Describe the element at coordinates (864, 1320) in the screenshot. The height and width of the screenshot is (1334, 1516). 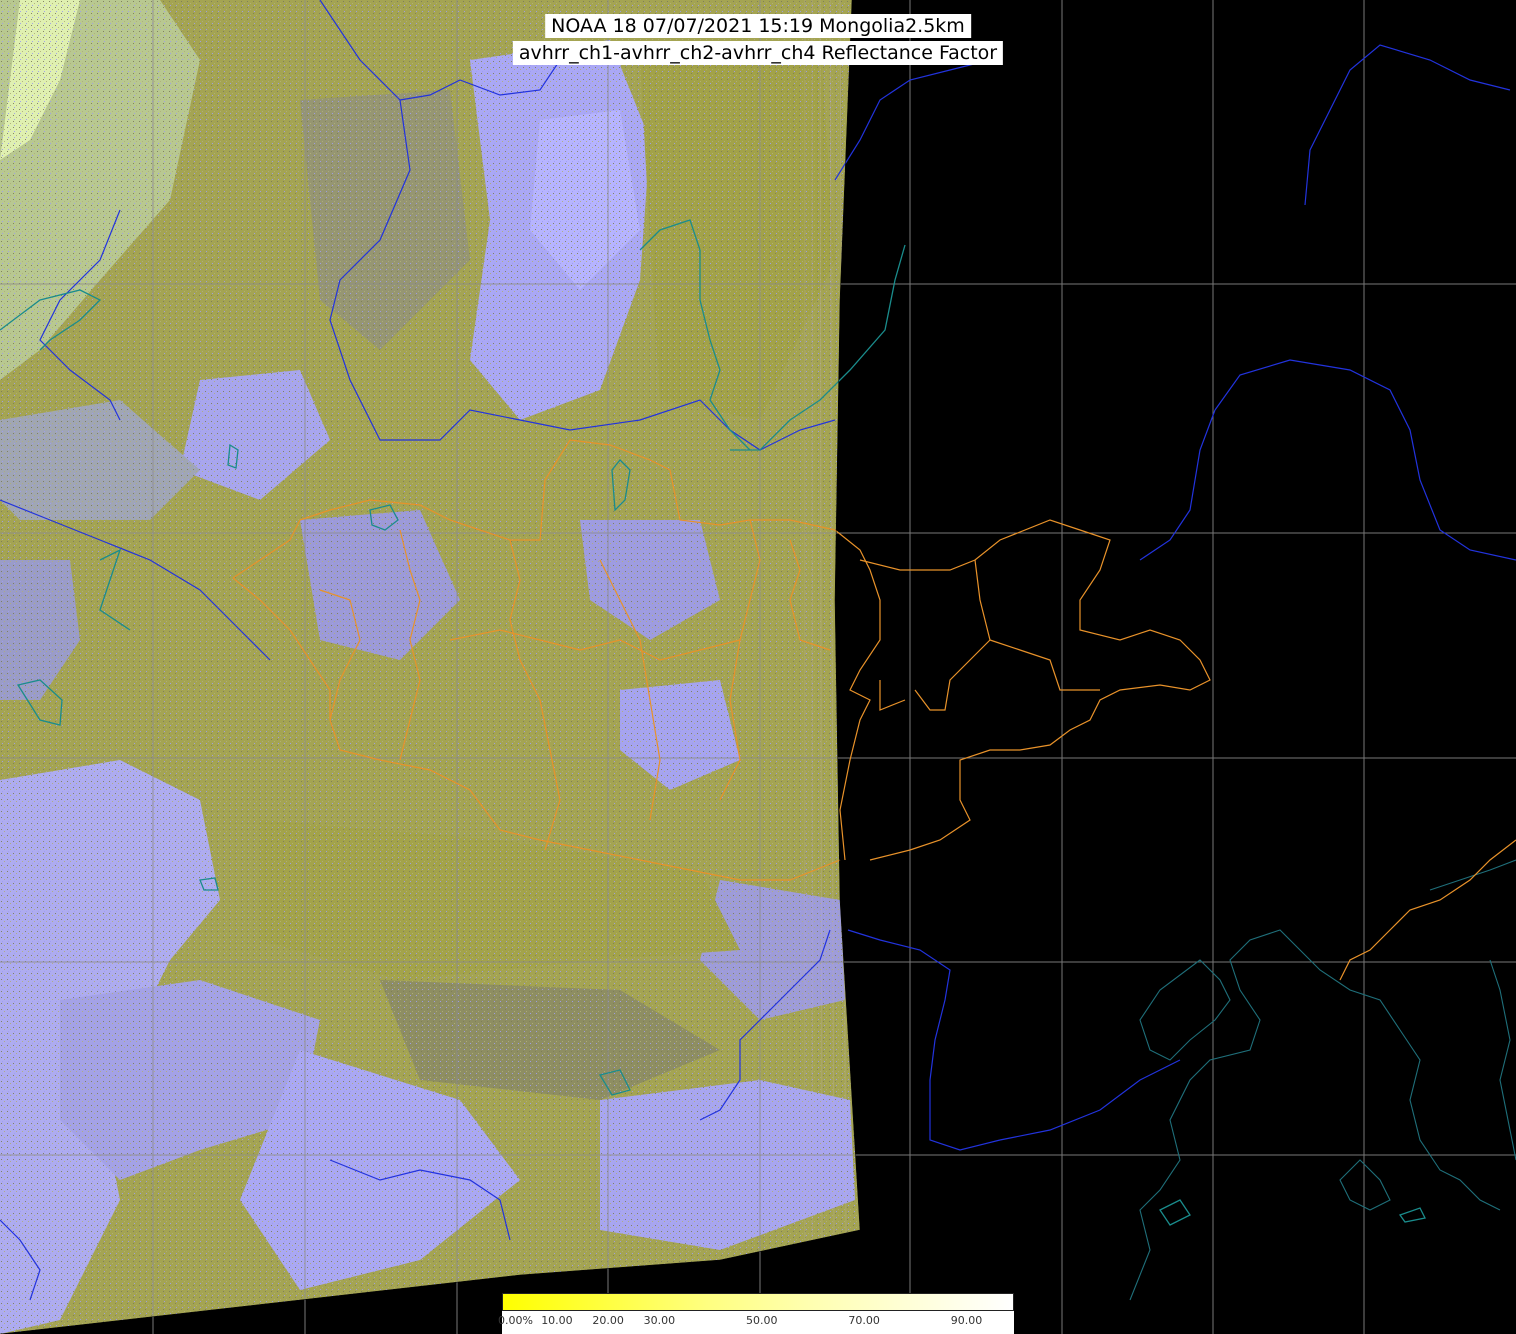
I see `colorbar-tick-label: 70.00` at that location.